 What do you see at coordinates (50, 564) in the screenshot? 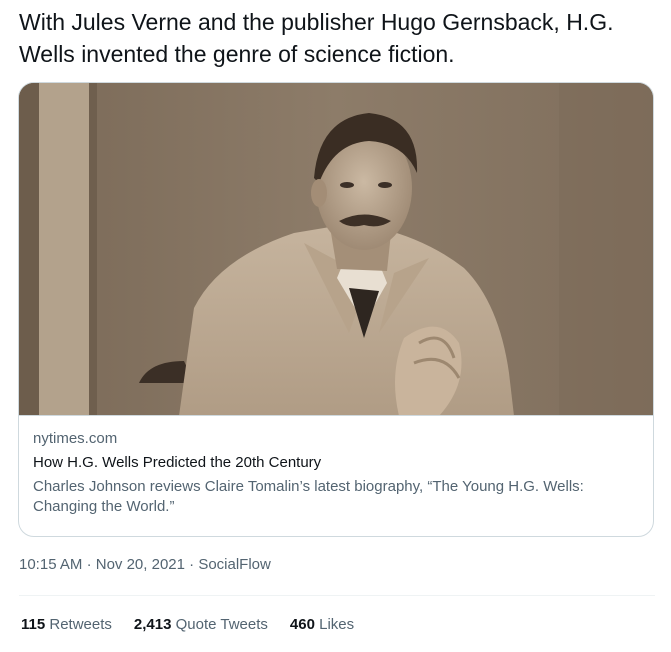
I see `tweet-time: 10:15 AM` at bounding box center [50, 564].